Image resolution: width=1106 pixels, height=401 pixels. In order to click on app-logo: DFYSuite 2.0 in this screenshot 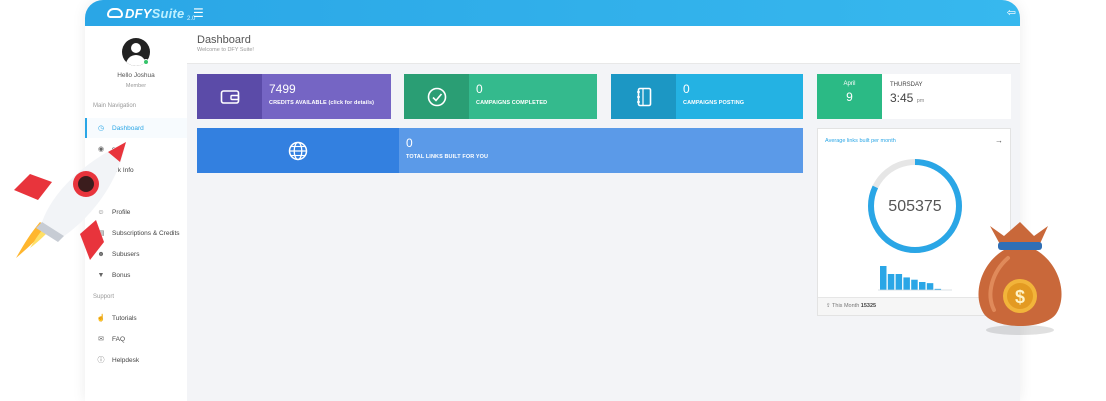, I will do `click(151, 13)`.